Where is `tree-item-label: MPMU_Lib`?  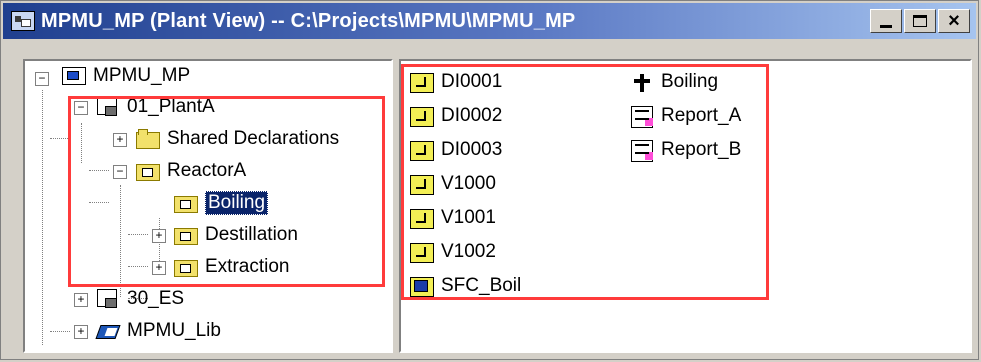 tree-item-label: MPMU_Lib is located at coordinates (174, 330).